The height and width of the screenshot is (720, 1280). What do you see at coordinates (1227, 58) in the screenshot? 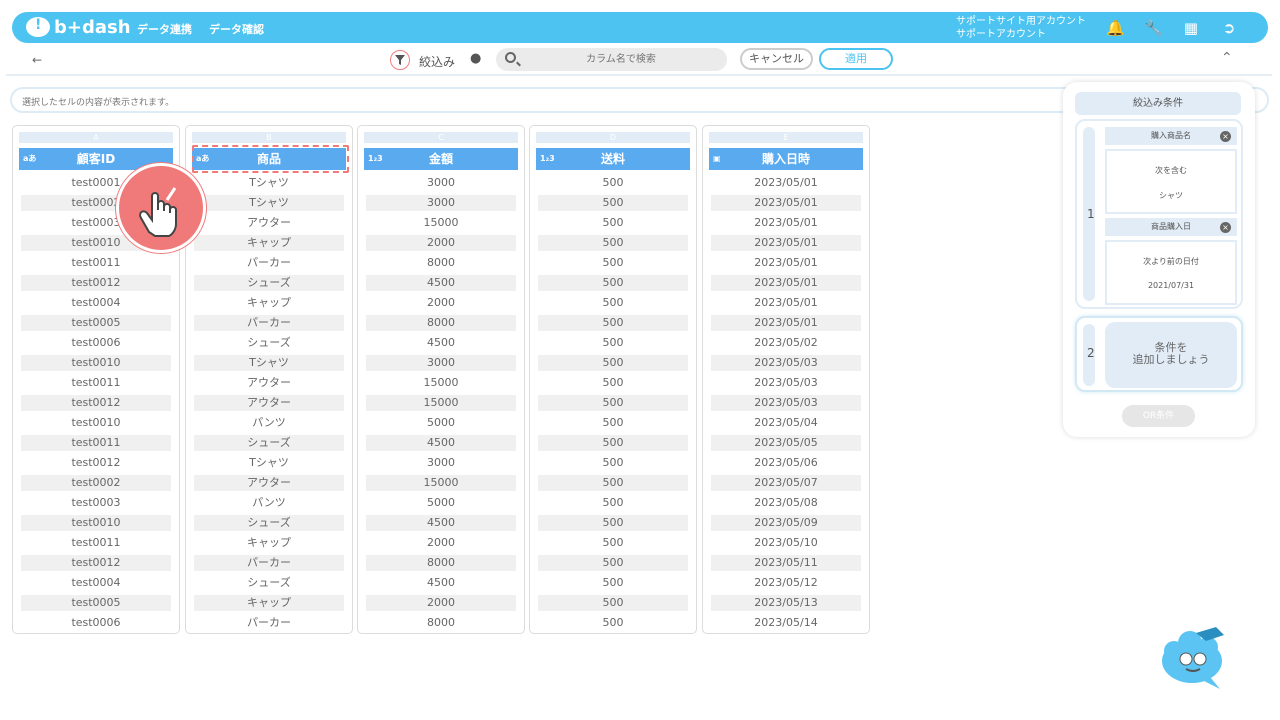
I see `chevron-up-icon: ⌃` at bounding box center [1227, 58].